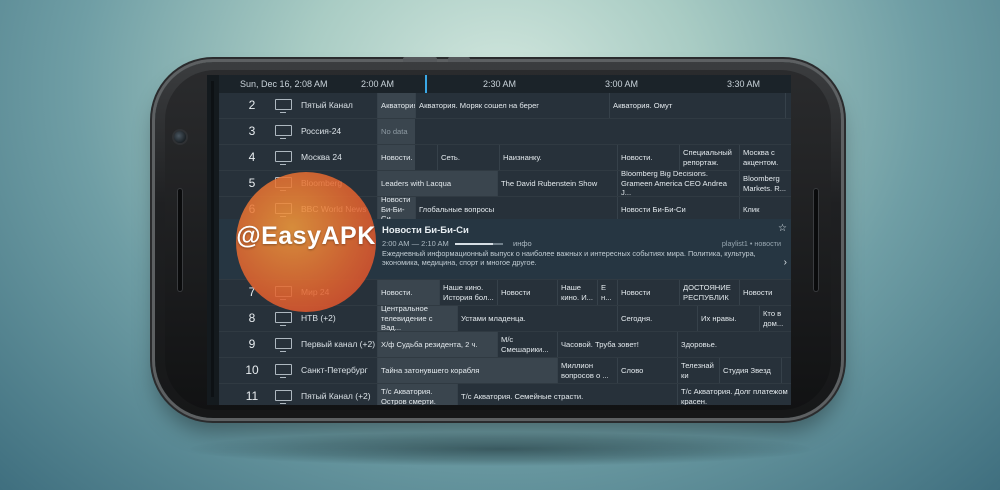 The width and height of the screenshot is (1000, 490). I want to click on program-cell: Сеть., so click(468, 157).